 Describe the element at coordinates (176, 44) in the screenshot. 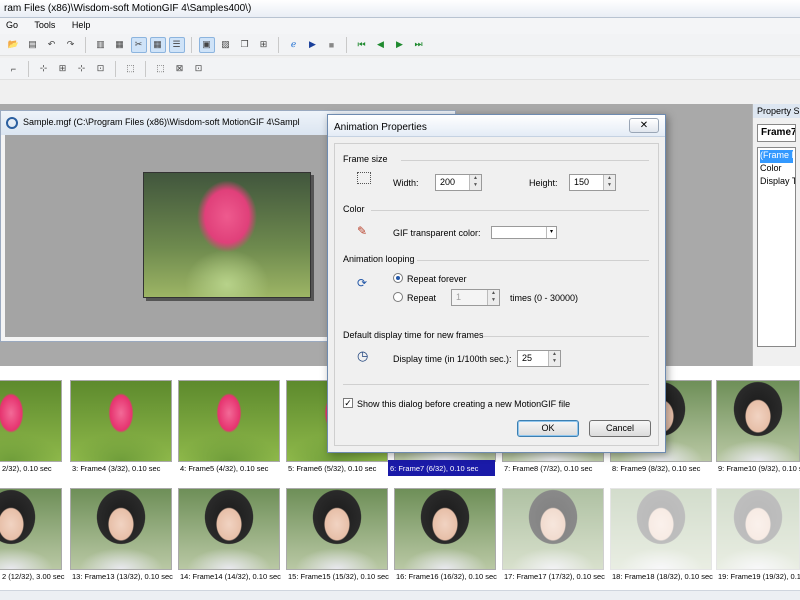

I see `list-view-icon: ☰` at that location.